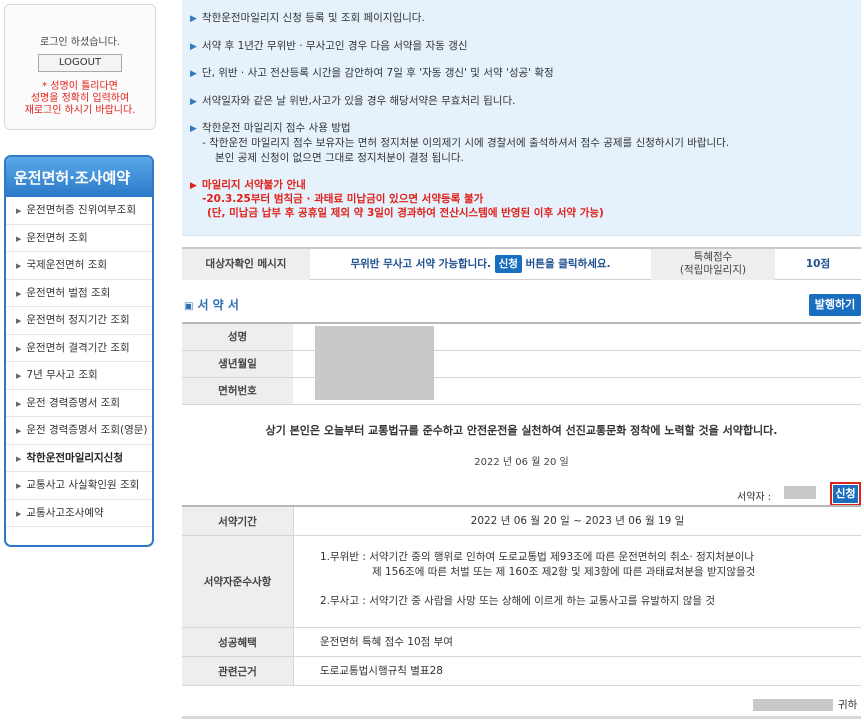 This screenshot has height=720, width=864. I want to click on notice-warning-title-text: 마일리지 서약불가 안내, so click(253, 185).